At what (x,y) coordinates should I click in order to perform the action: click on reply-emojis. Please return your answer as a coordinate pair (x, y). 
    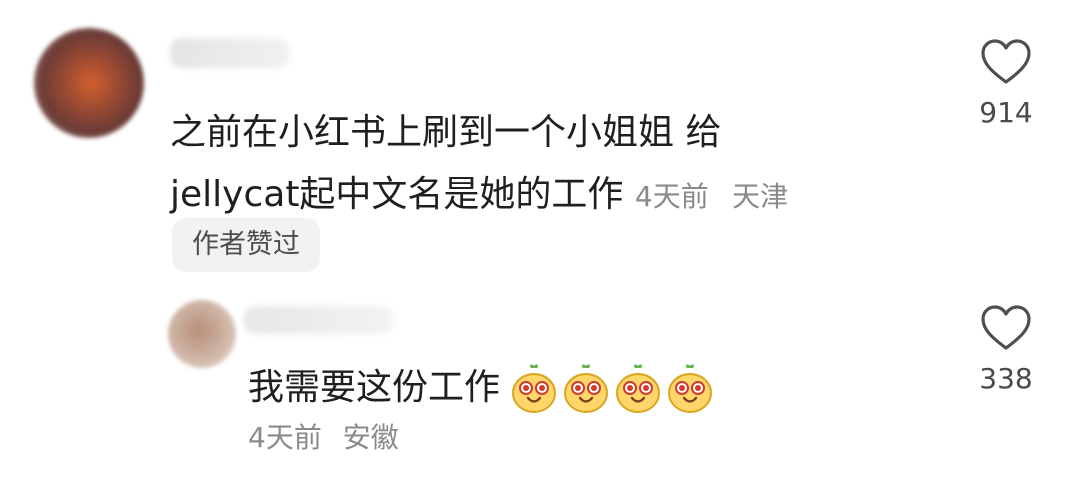
    Looking at the image, I should click on (610, 388).